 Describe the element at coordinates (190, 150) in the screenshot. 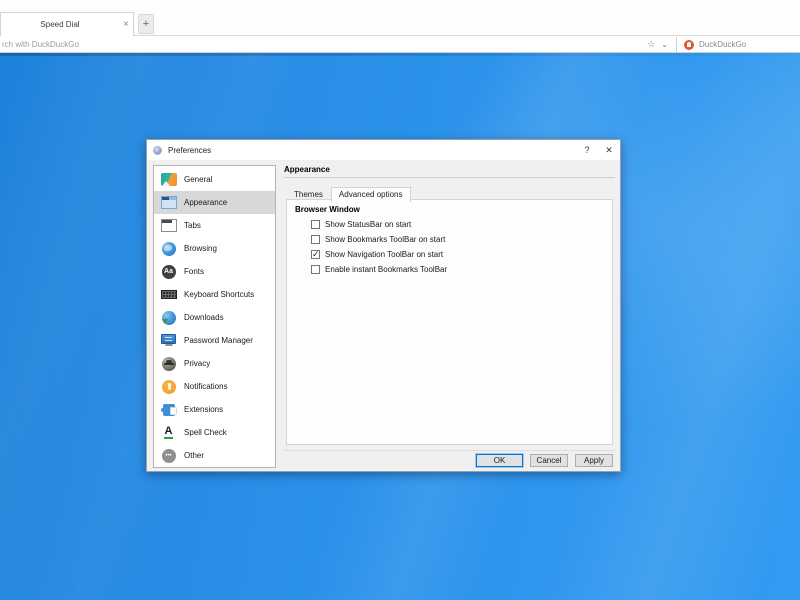

I see `dialog-title: Preferences` at that location.